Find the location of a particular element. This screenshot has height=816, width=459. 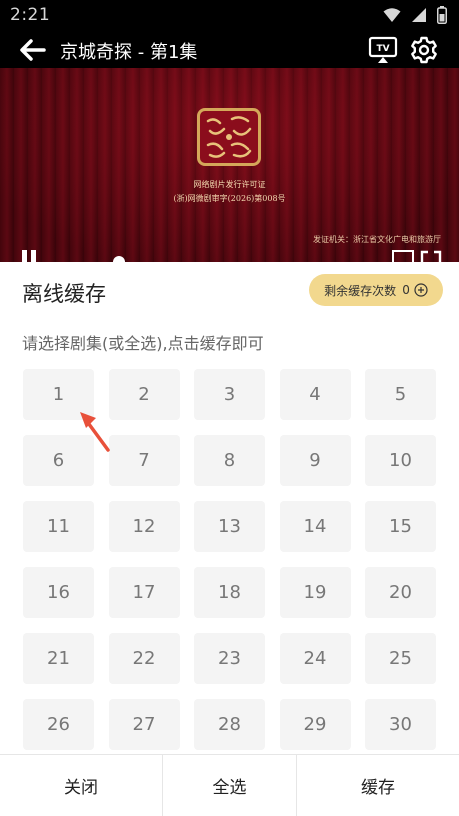

fullscreen-icon is located at coordinates (431, 256).